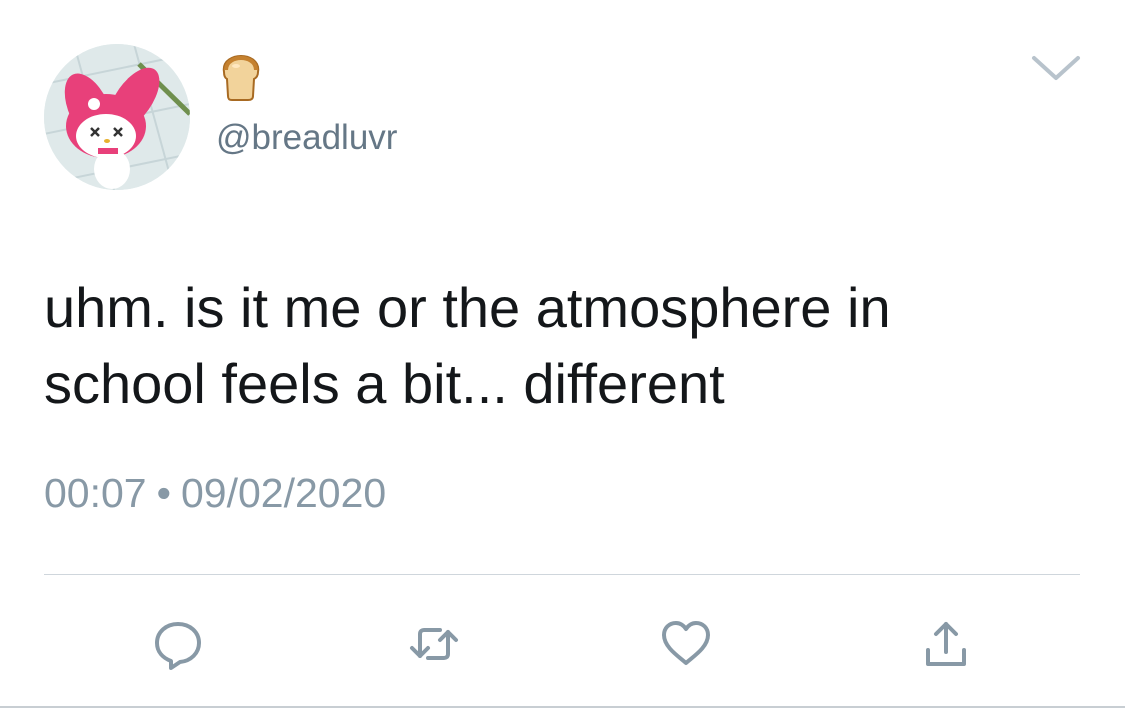 This screenshot has width=1125, height=710. I want to click on bread-emoji-icon, so click(241, 77).